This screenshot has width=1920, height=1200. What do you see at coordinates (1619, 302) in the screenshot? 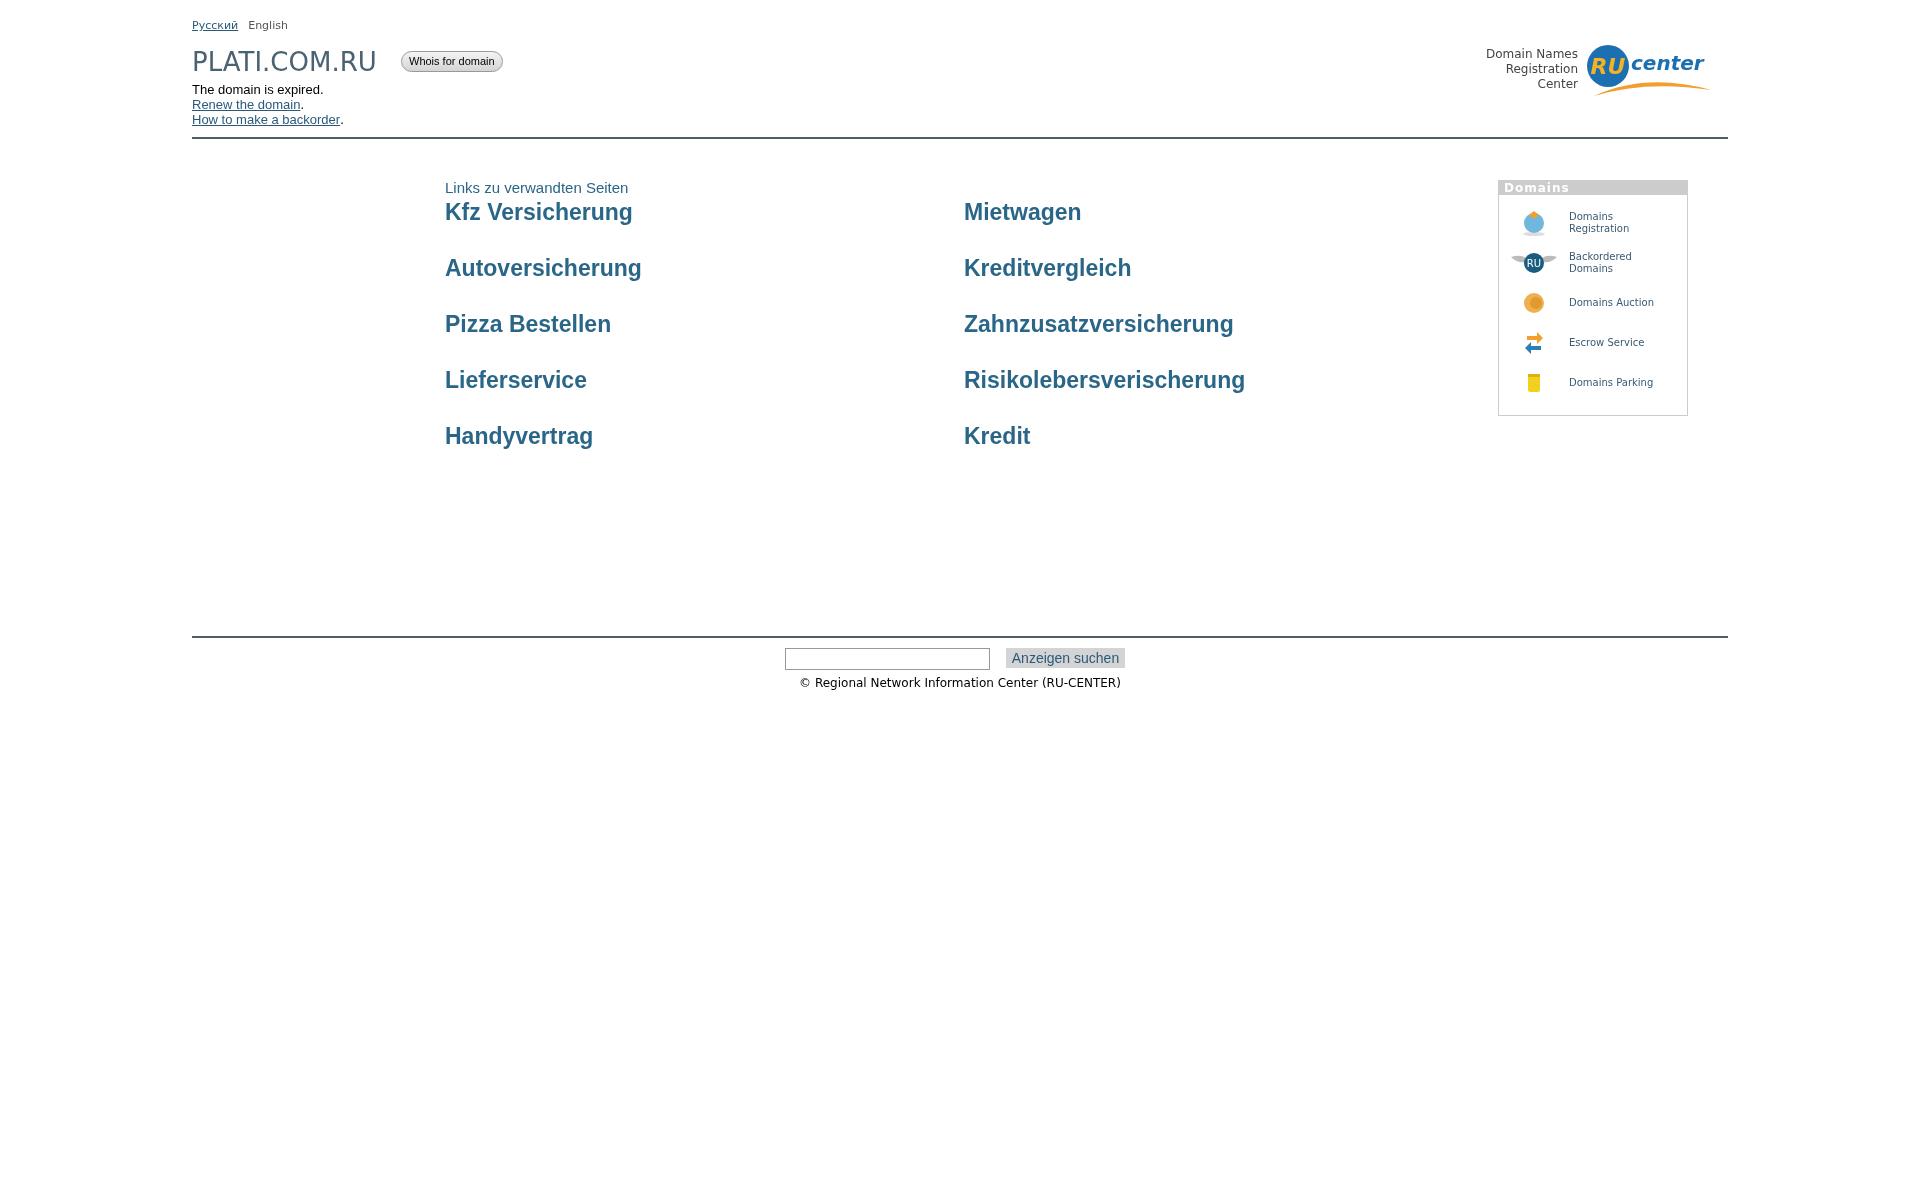
I see `panel-link: Domains Auction` at bounding box center [1619, 302].